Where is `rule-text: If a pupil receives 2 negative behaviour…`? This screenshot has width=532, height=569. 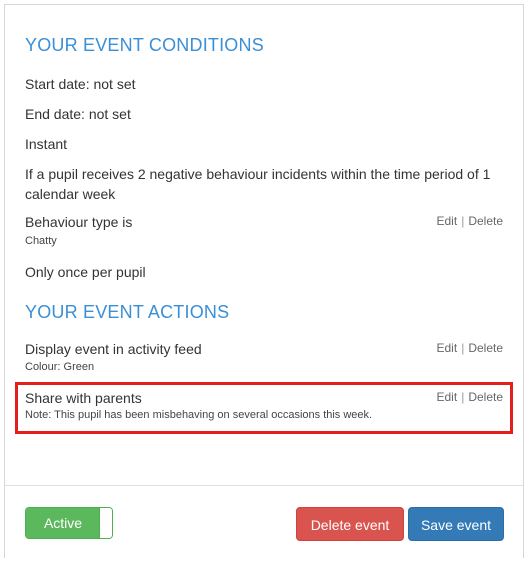 rule-text: If a pupil receives 2 negative behaviour… is located at coordinates (258, 184).